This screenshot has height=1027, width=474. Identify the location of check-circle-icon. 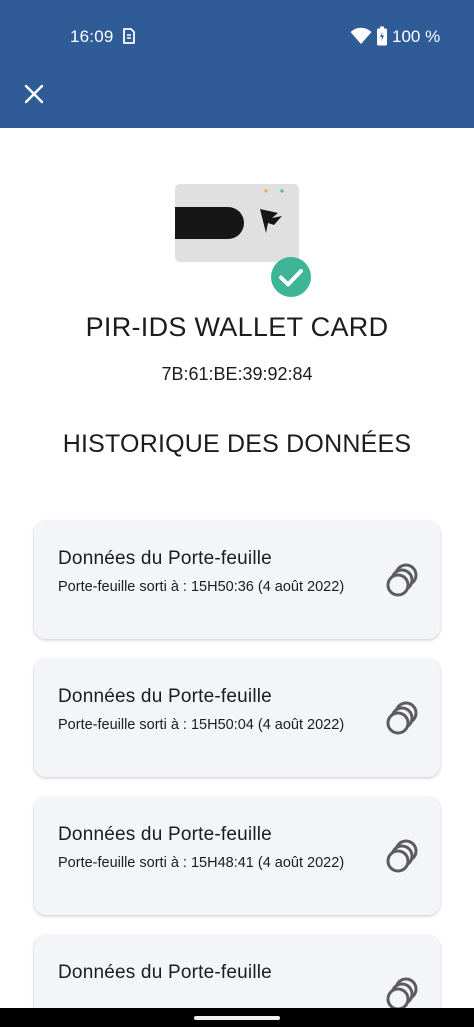
(291, 277).